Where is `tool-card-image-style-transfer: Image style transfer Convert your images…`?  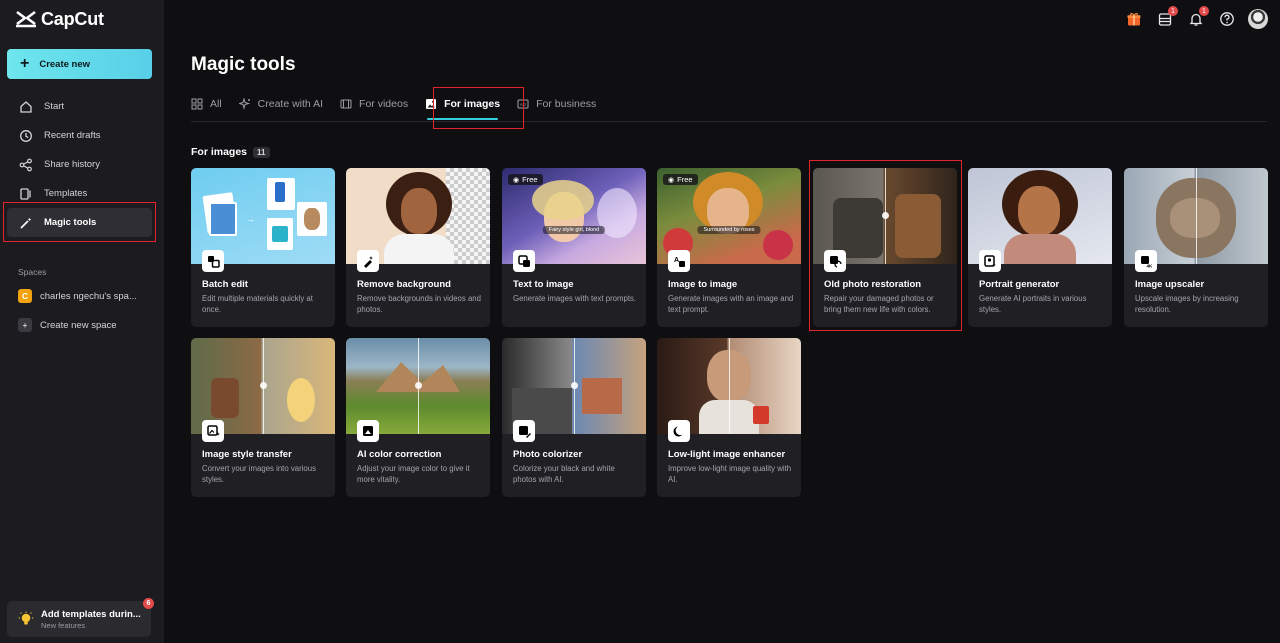 tool-card-image-style-transfer: Image style transfer Convert your images… is located at coordinates (263, 417).